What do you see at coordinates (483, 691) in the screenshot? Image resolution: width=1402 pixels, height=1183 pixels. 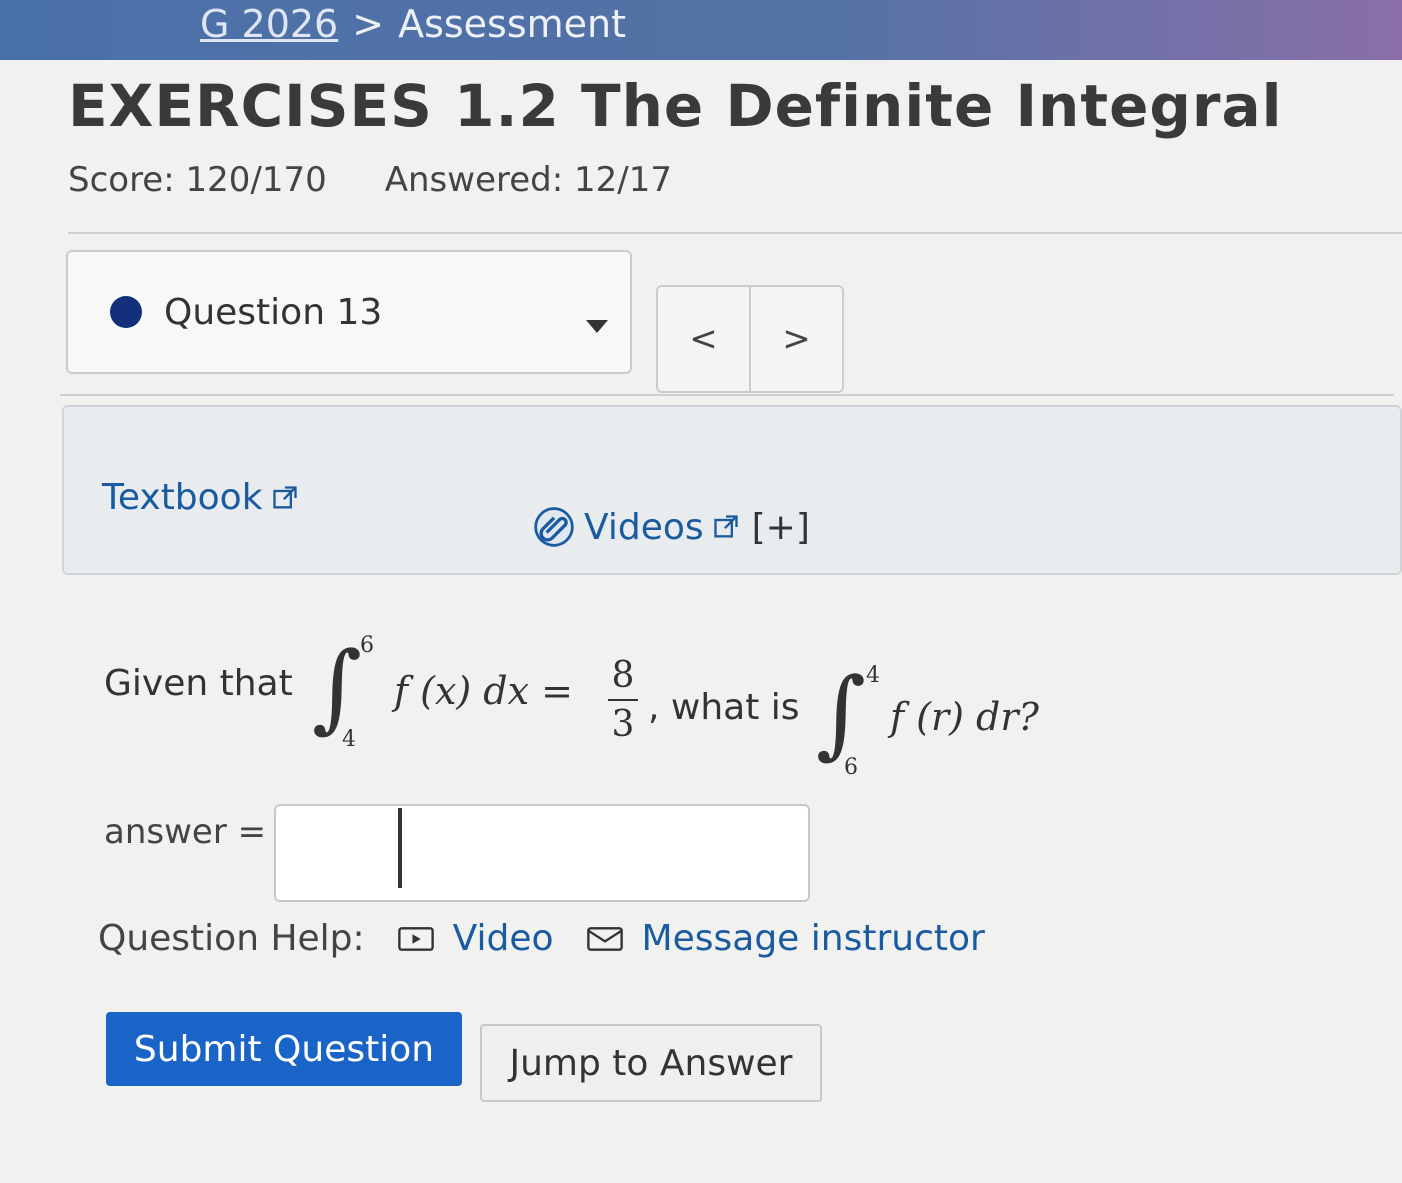 I see `given-integrand: f (x) dx =` at bounding box center [483, 691].